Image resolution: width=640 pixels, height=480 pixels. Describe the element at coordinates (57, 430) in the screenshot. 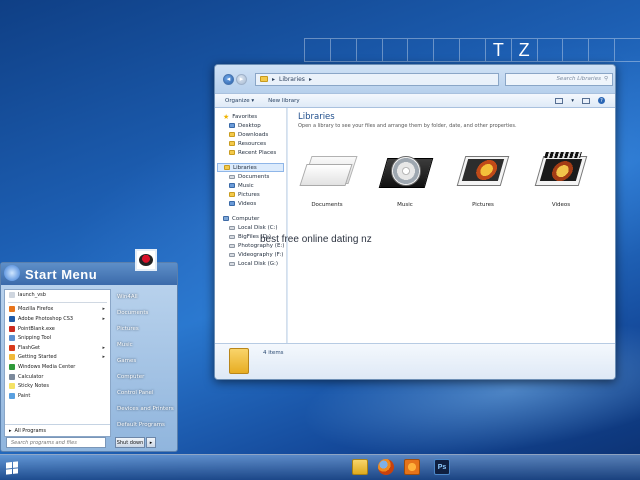

I see `all-programs-button: ▸ All Programs` at that location.